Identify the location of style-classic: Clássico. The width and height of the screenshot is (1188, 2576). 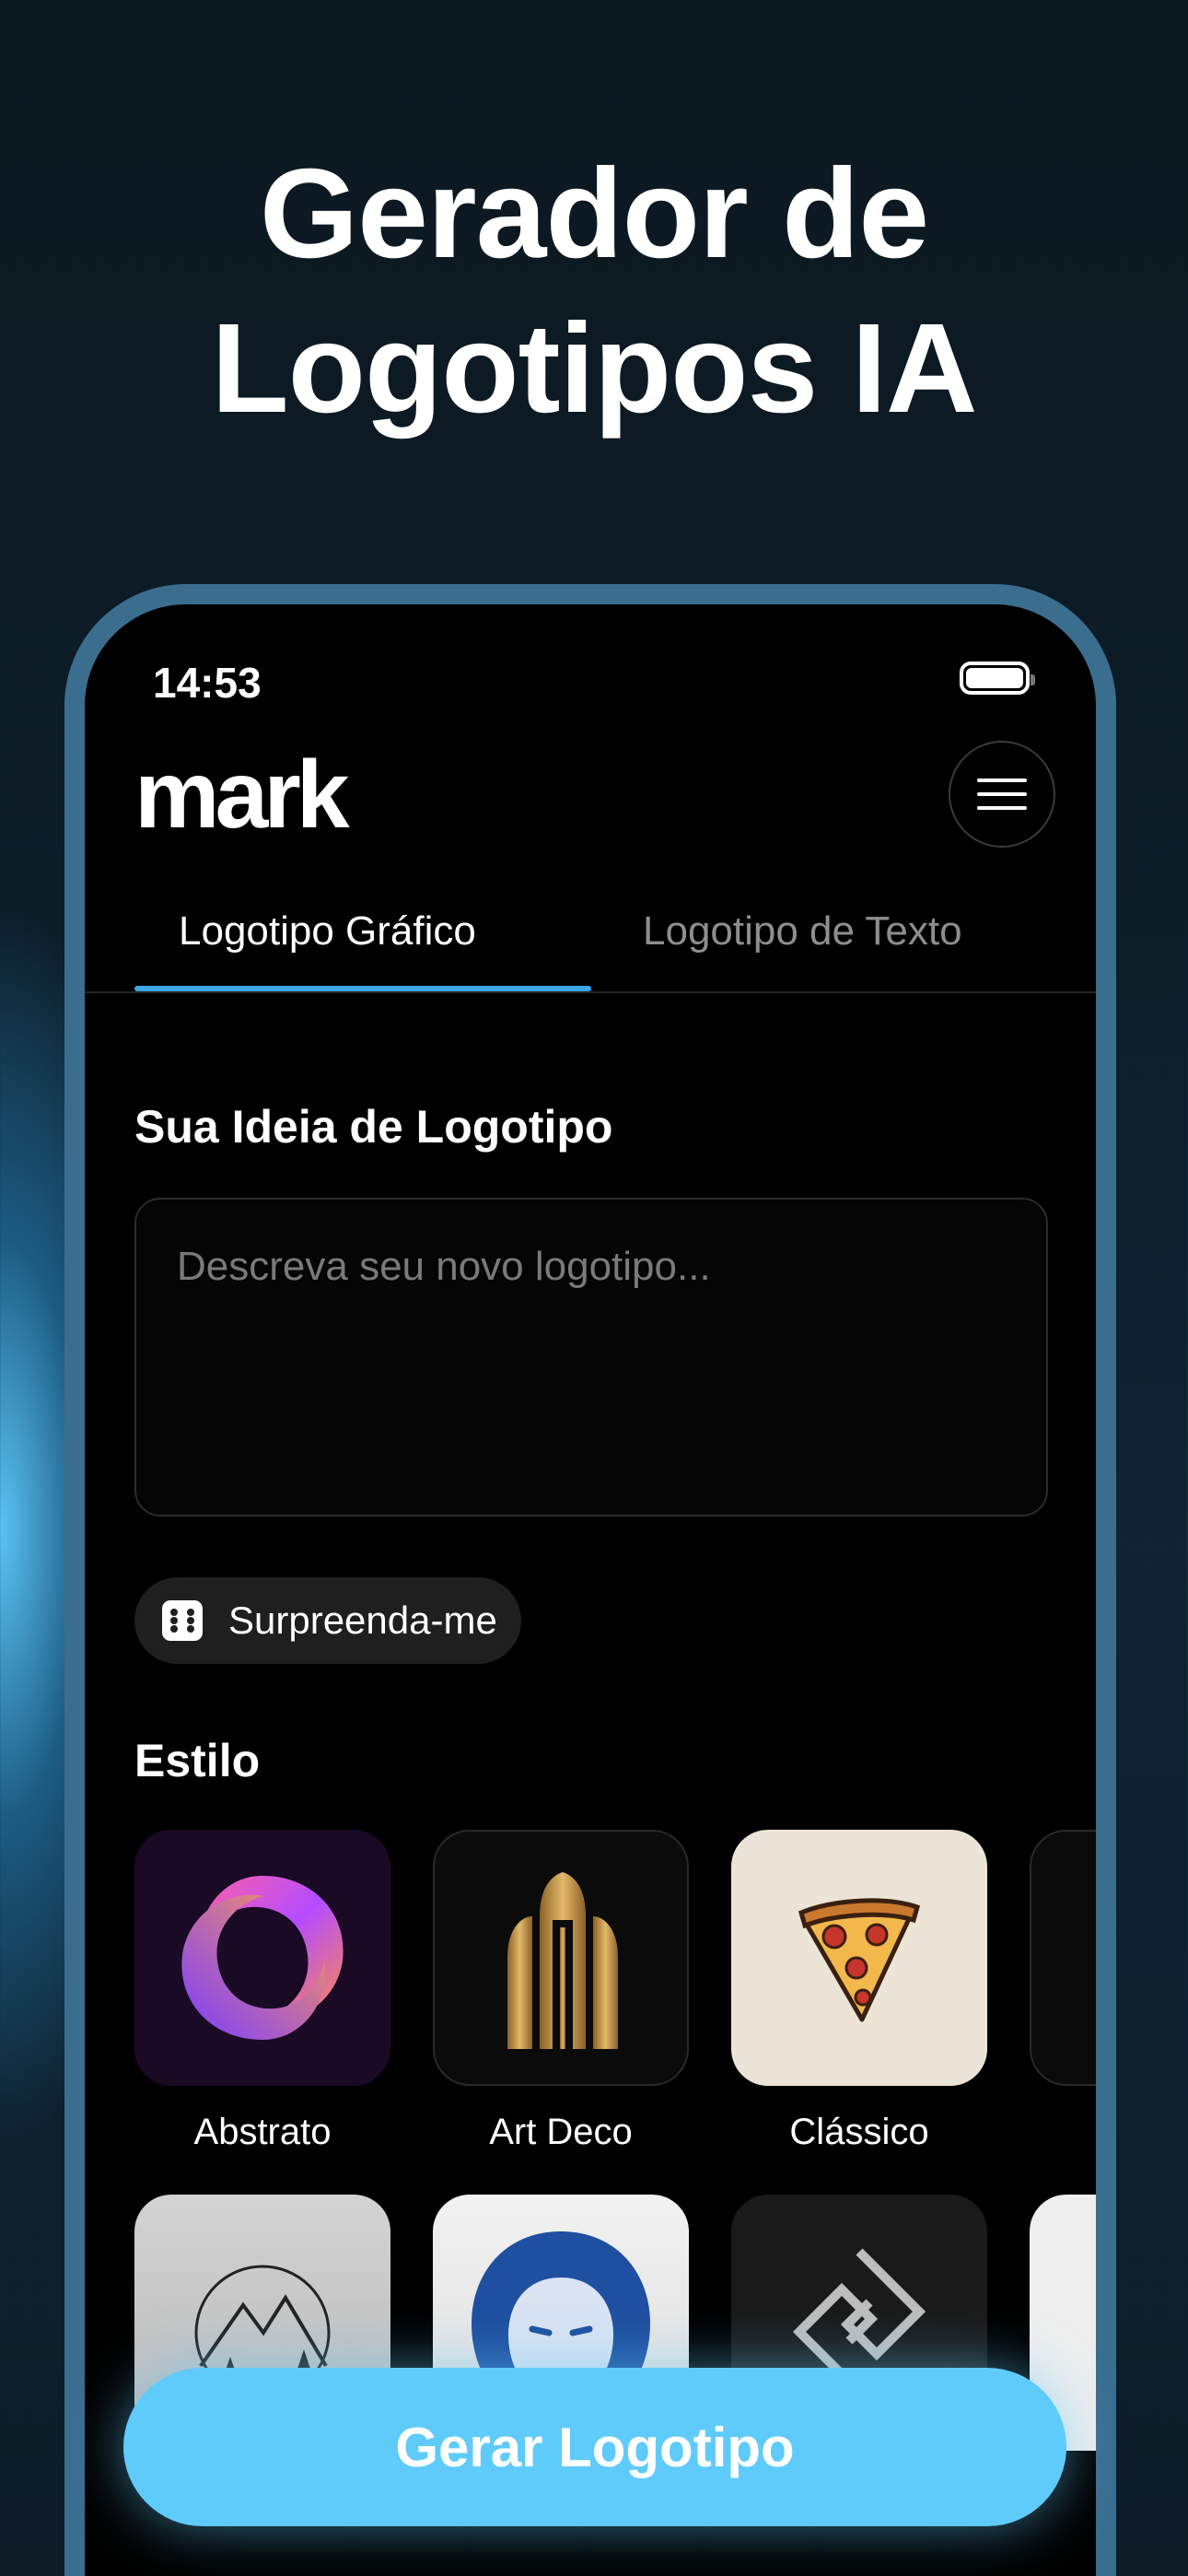
(859, 1992).